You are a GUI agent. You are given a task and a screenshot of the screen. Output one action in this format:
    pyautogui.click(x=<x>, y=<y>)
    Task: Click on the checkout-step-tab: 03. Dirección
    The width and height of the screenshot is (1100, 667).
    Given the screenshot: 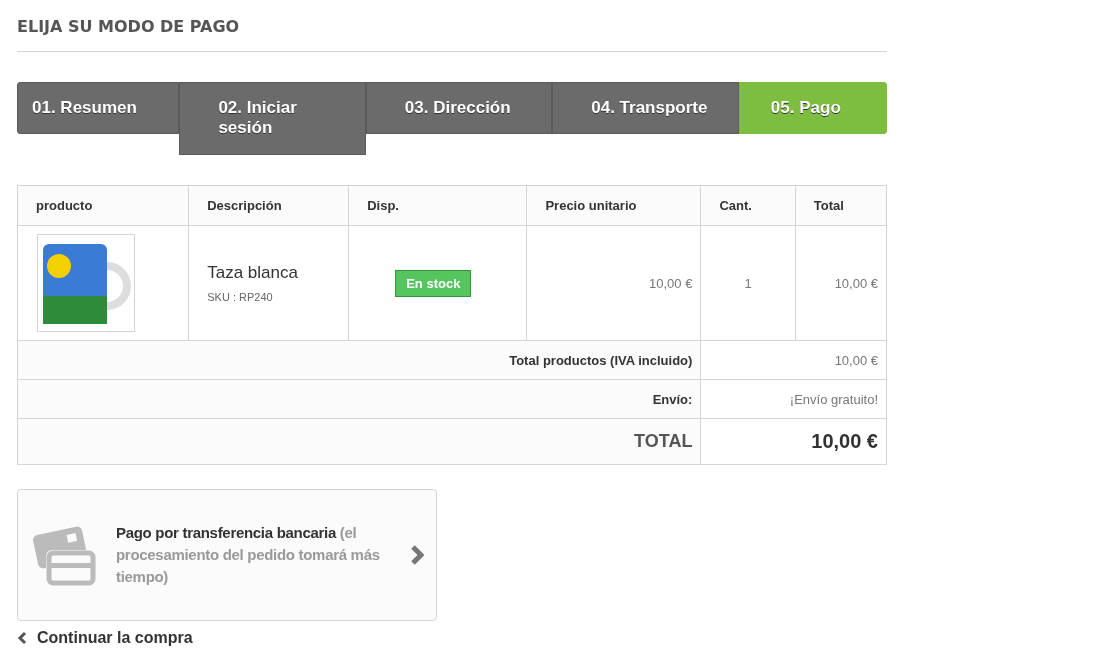 What is the action you would take?
    pyautogui.click(x=459, y=108)
    